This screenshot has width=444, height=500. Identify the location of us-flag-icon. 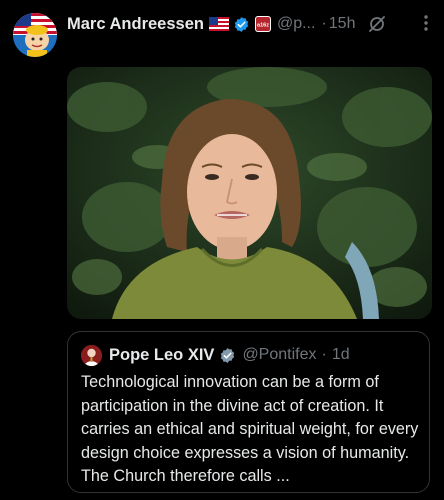
(218, 24).